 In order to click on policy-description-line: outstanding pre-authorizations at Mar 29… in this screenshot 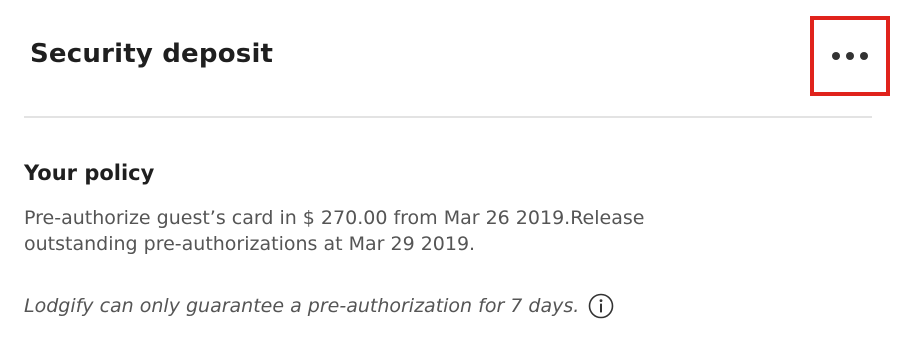, I will do `click(250, 244)`.